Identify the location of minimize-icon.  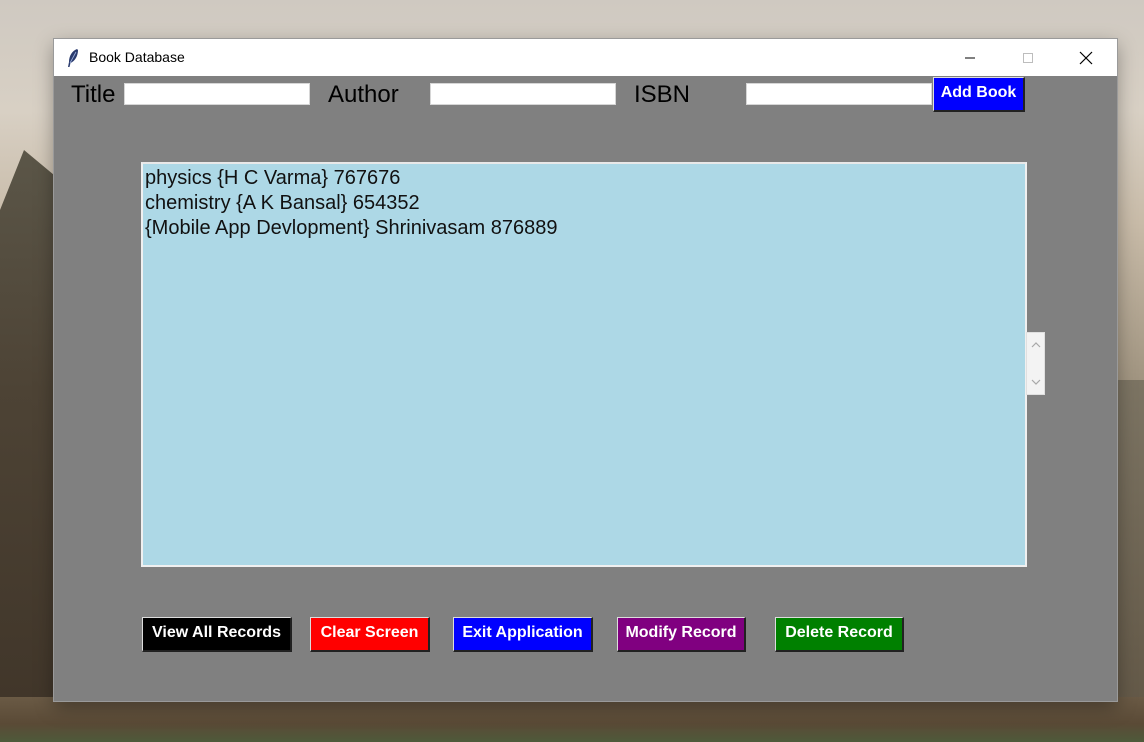
(970, 57).